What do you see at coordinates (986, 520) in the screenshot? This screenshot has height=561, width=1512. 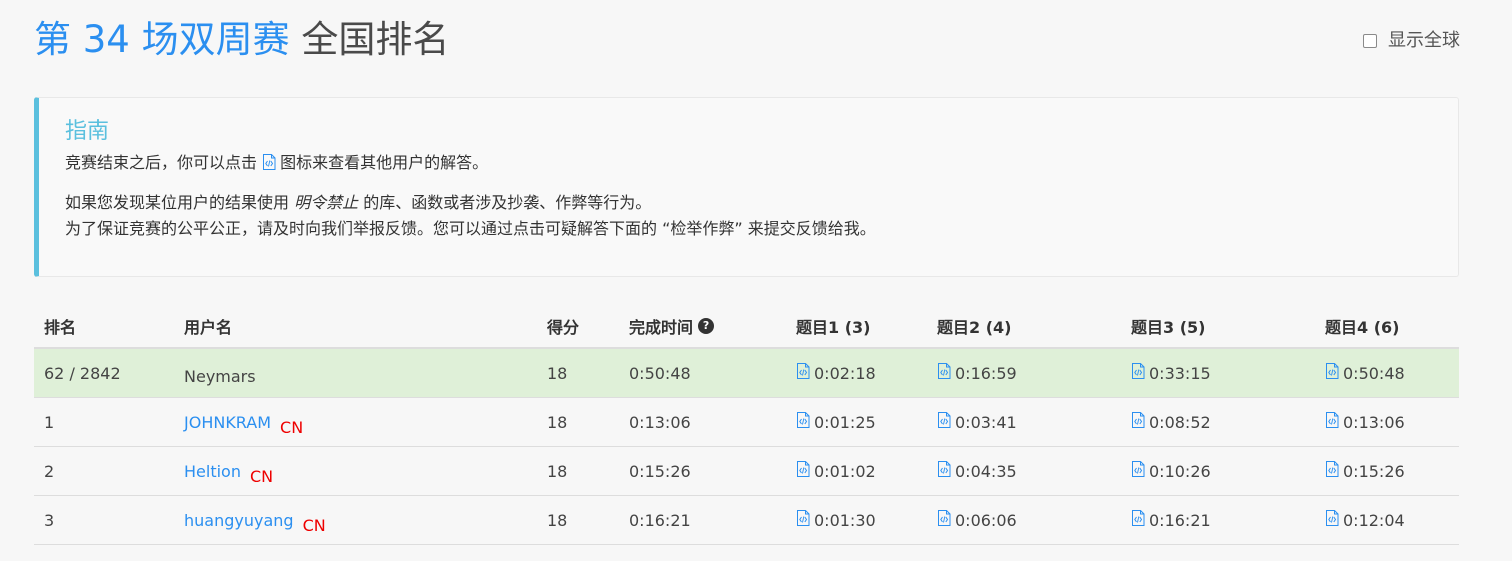 I see `question-2-time: 0:06:06` at bounding box center [986, 520].